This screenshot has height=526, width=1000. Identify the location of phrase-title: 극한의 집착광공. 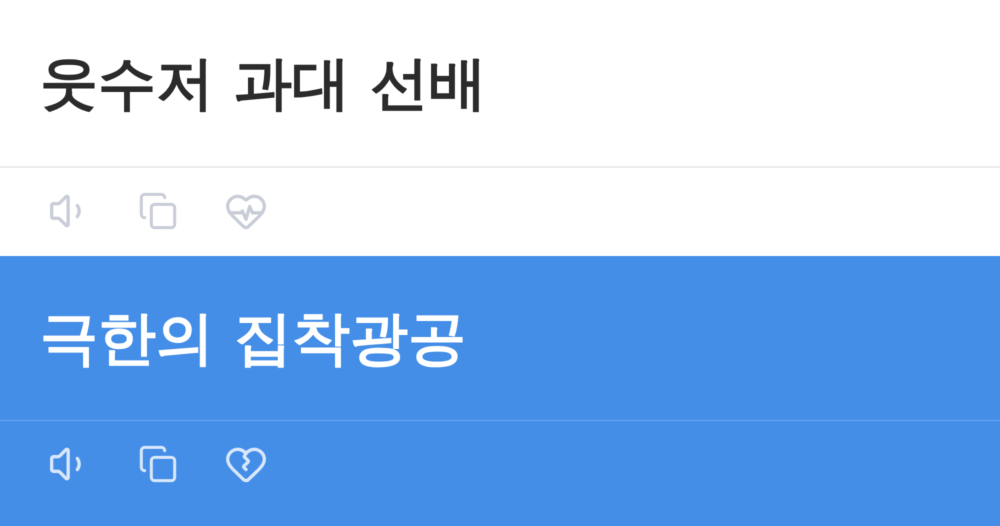
(253, 338).